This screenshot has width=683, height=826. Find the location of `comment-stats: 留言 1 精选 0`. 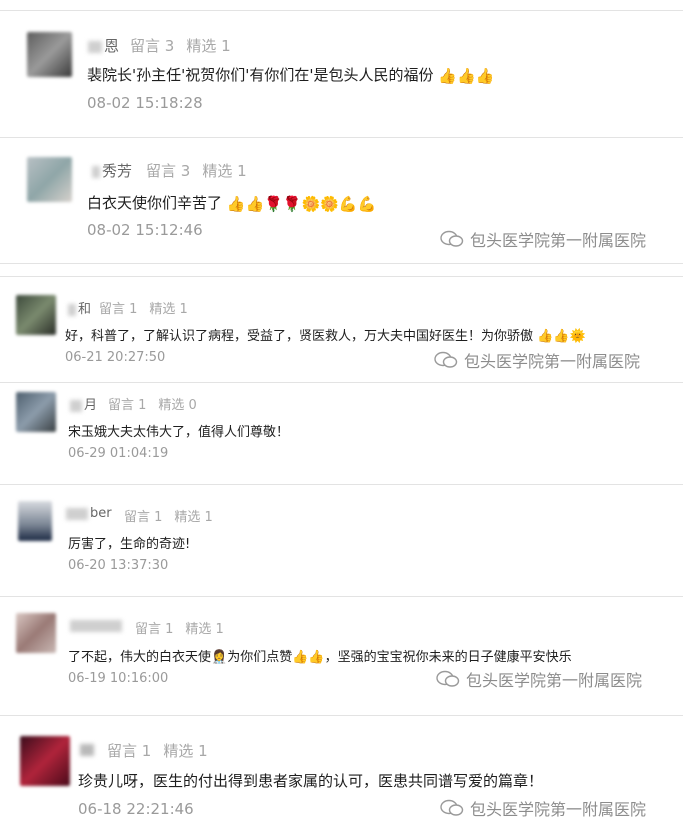

comment-stats: 留言 1 精选 0 is located at coordinates (158, 403).